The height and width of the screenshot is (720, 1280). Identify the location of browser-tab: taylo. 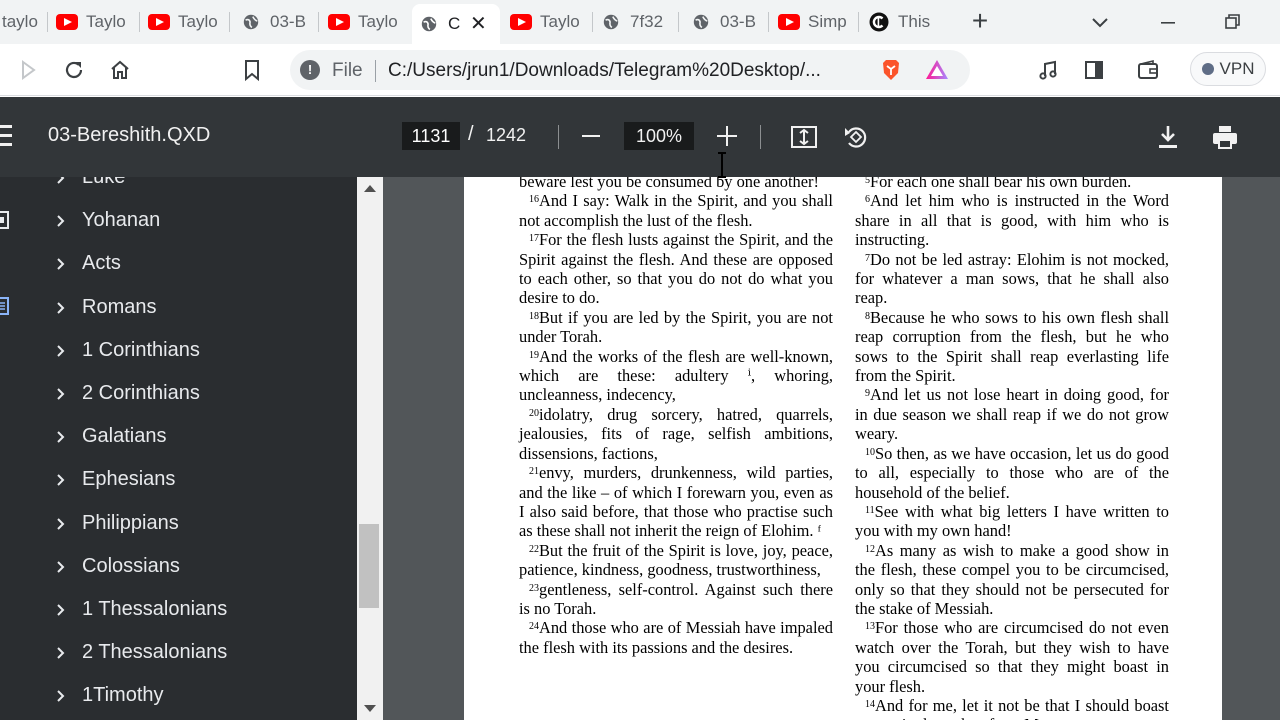
(23, 22).